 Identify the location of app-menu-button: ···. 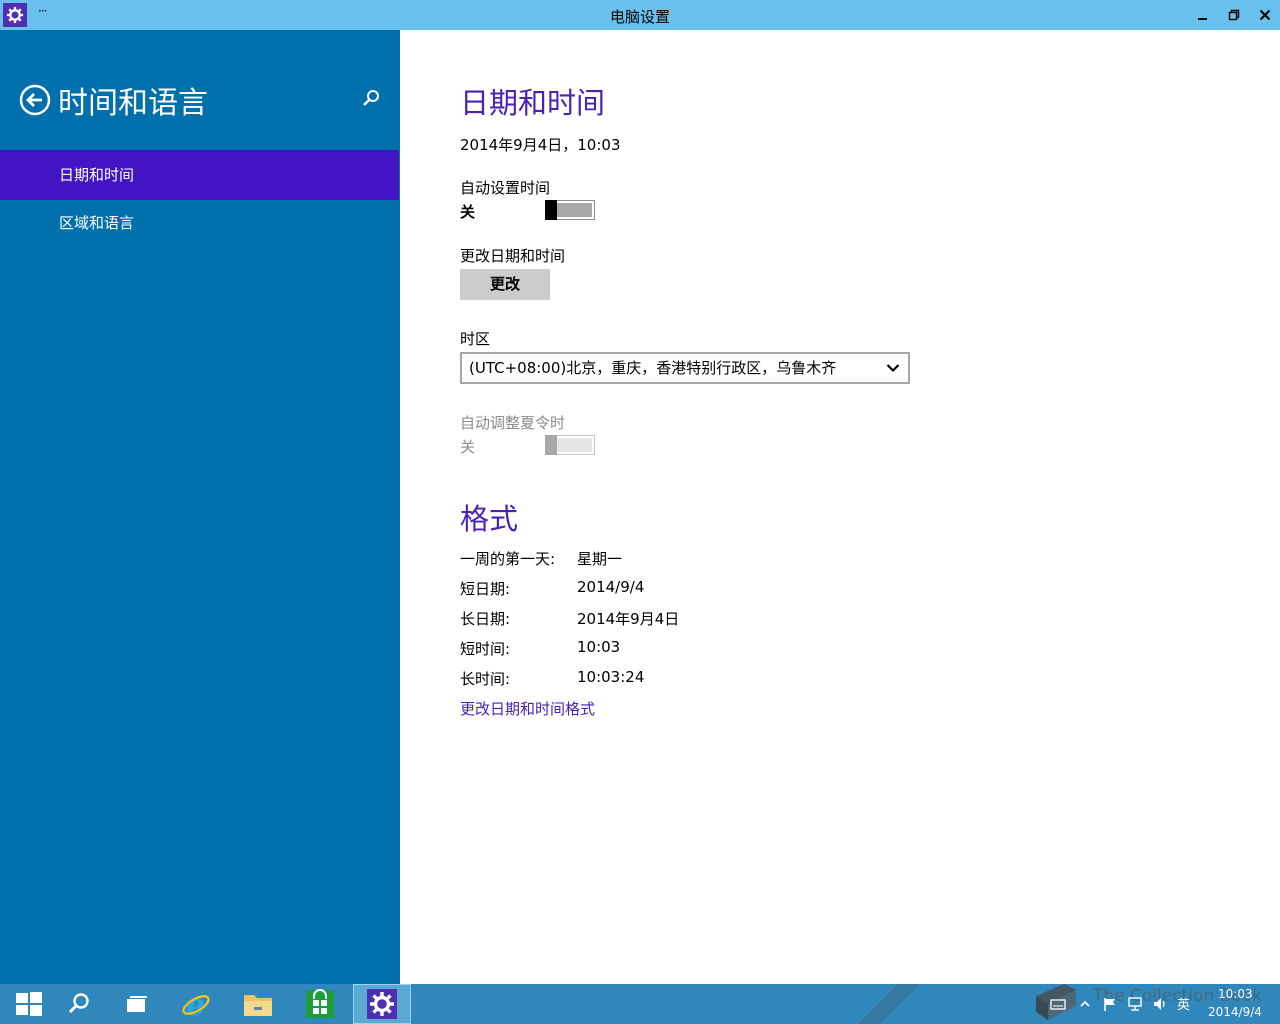
(43, 11).